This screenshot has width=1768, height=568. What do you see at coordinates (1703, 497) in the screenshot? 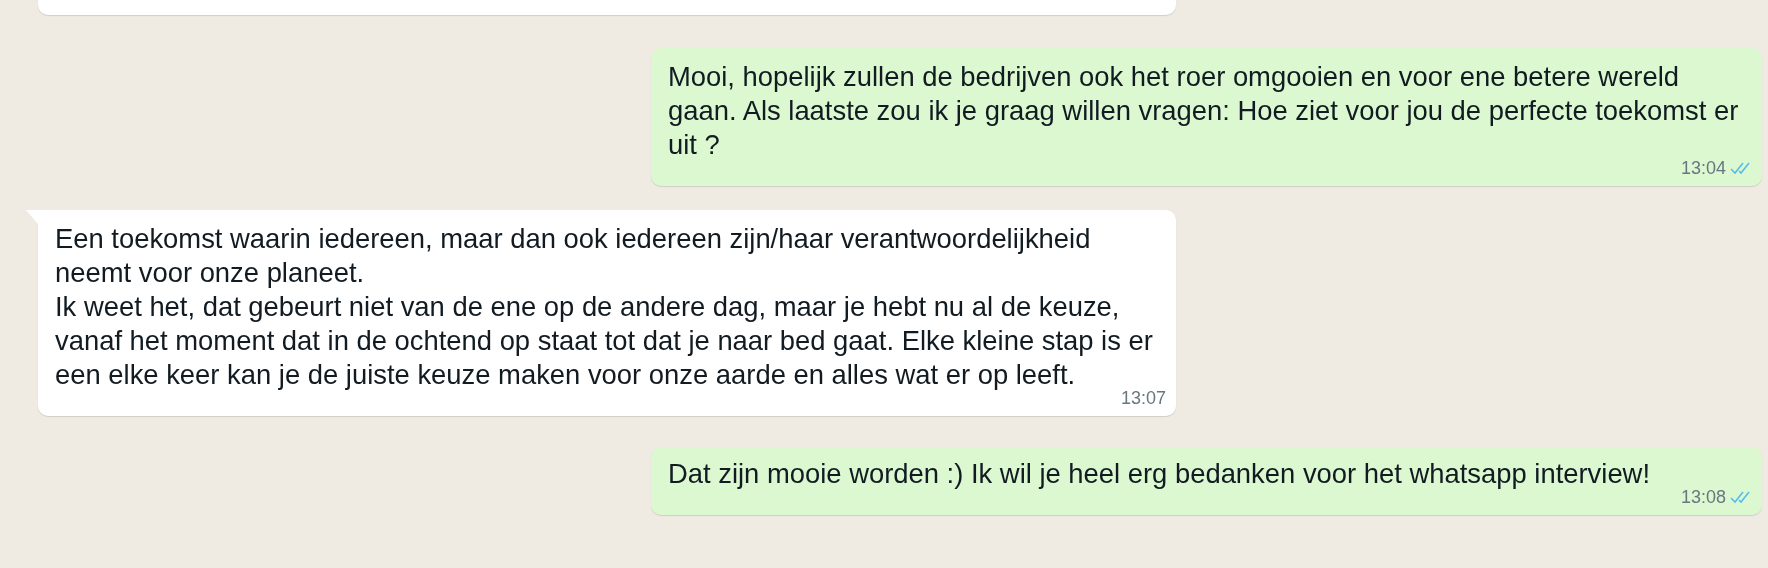
I see `message-time: 13:08` at bounding box center [1703, 497].